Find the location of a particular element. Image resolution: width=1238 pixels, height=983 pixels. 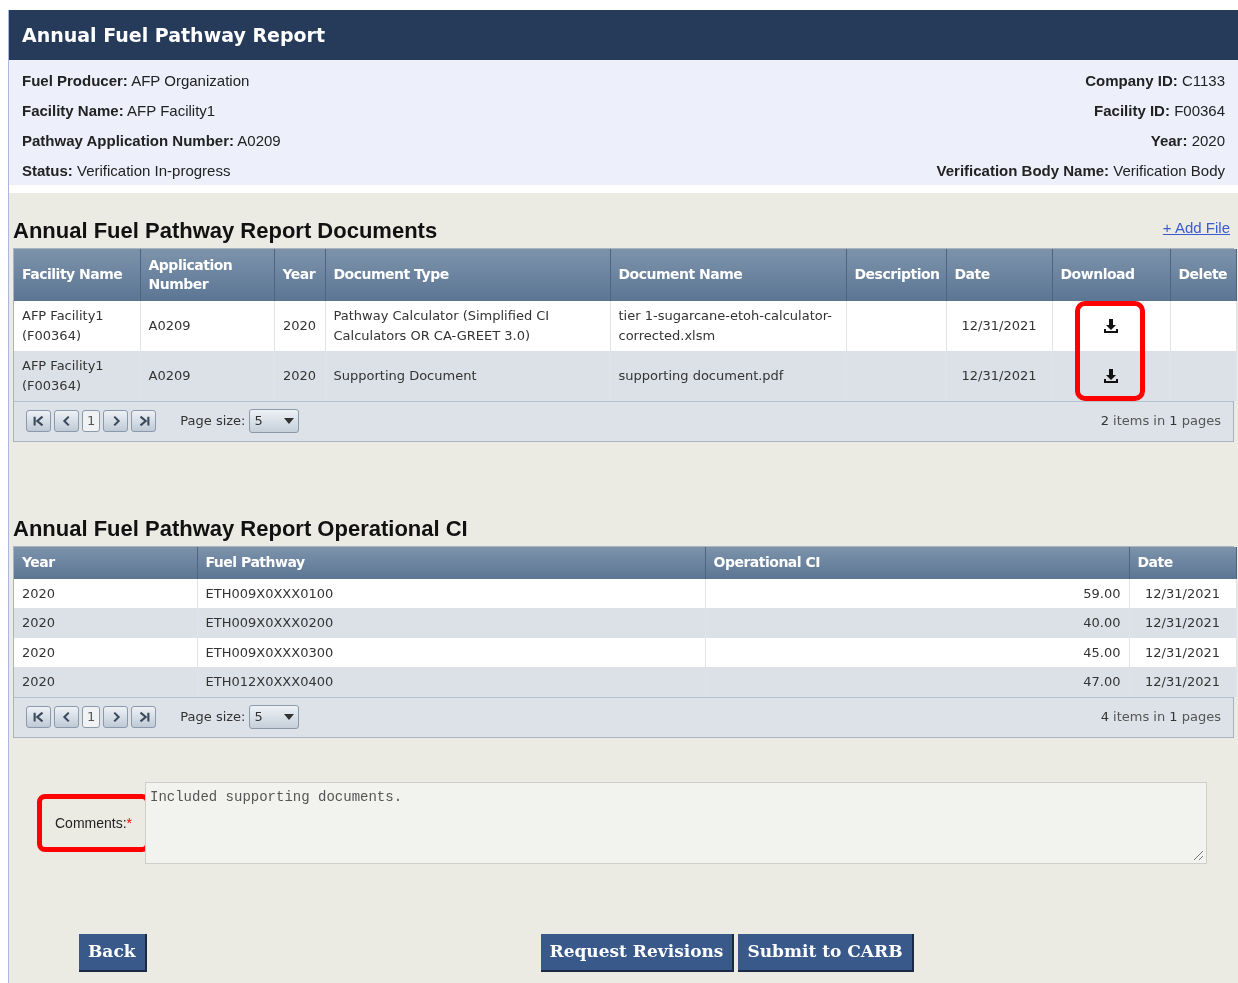

info-field: Pathway Application Number: A0209 is located at coordinates (151, 141).